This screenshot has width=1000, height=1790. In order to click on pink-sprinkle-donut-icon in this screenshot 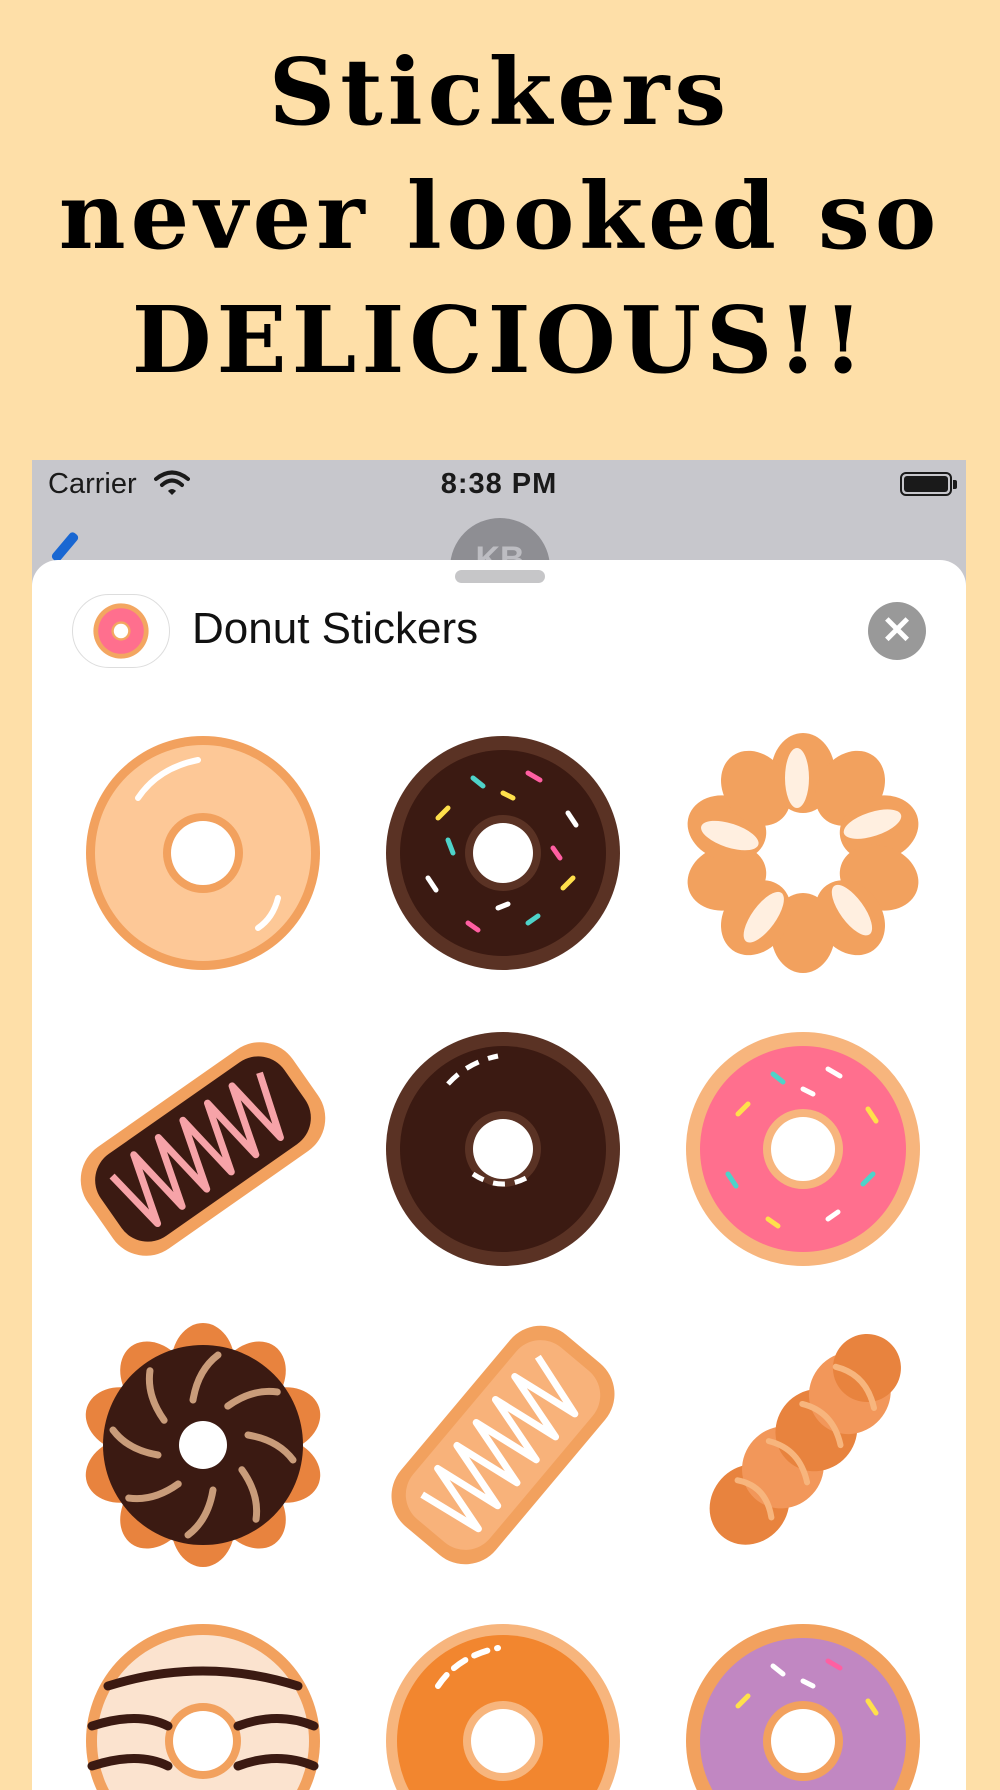, I will do `click(803, 1149)`.